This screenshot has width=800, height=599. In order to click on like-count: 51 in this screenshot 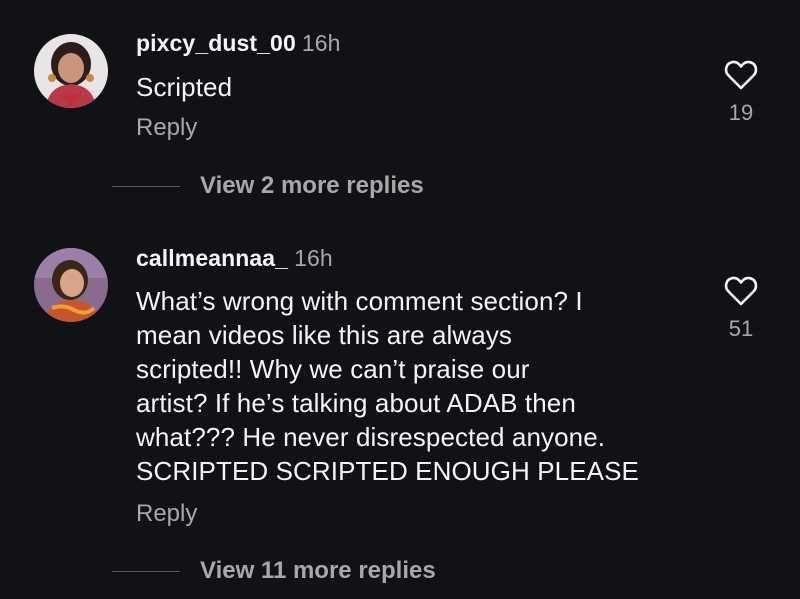, I will do `click(741, 328)`.